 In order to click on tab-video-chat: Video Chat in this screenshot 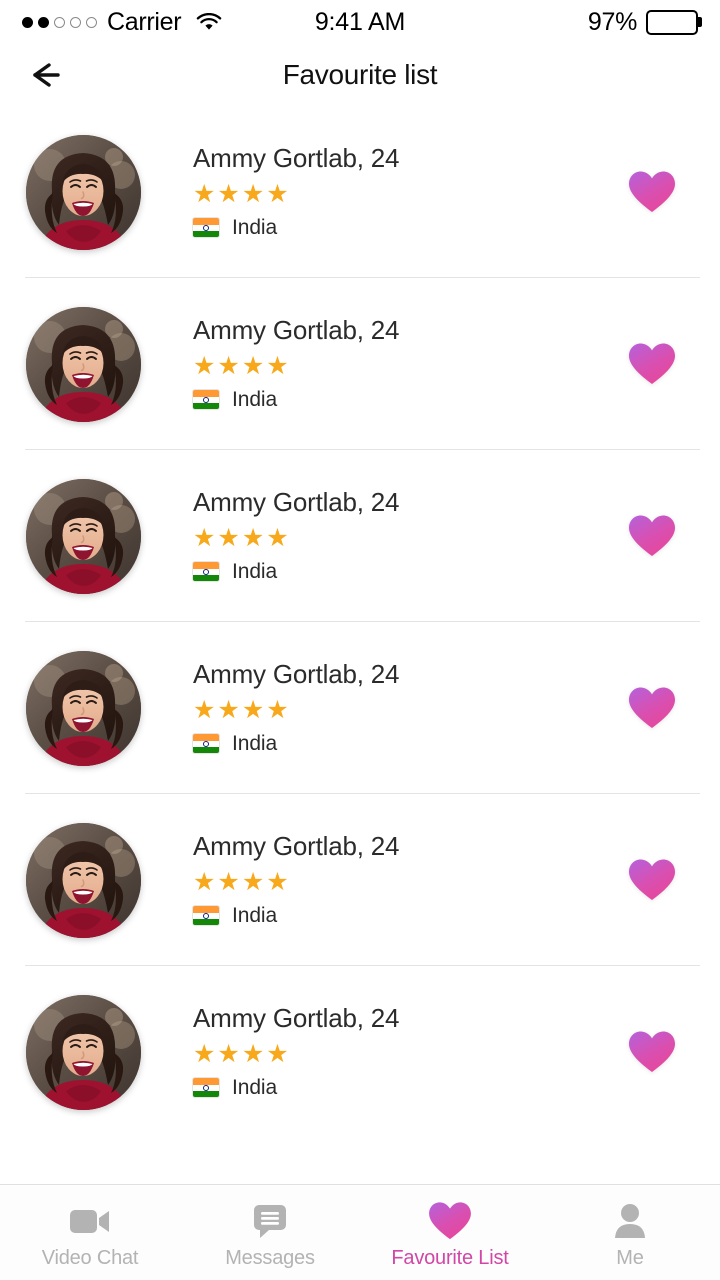, I will do `click(90, 1232)`.